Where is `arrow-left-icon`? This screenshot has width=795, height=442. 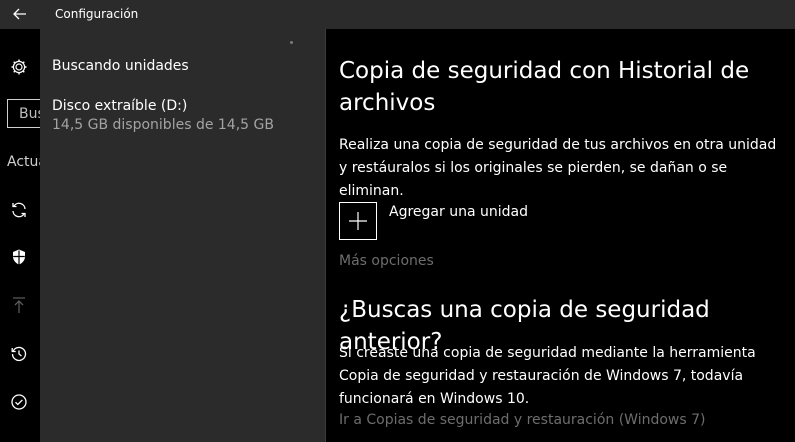
arrow-left-icon is located at coordinates (20, 14).